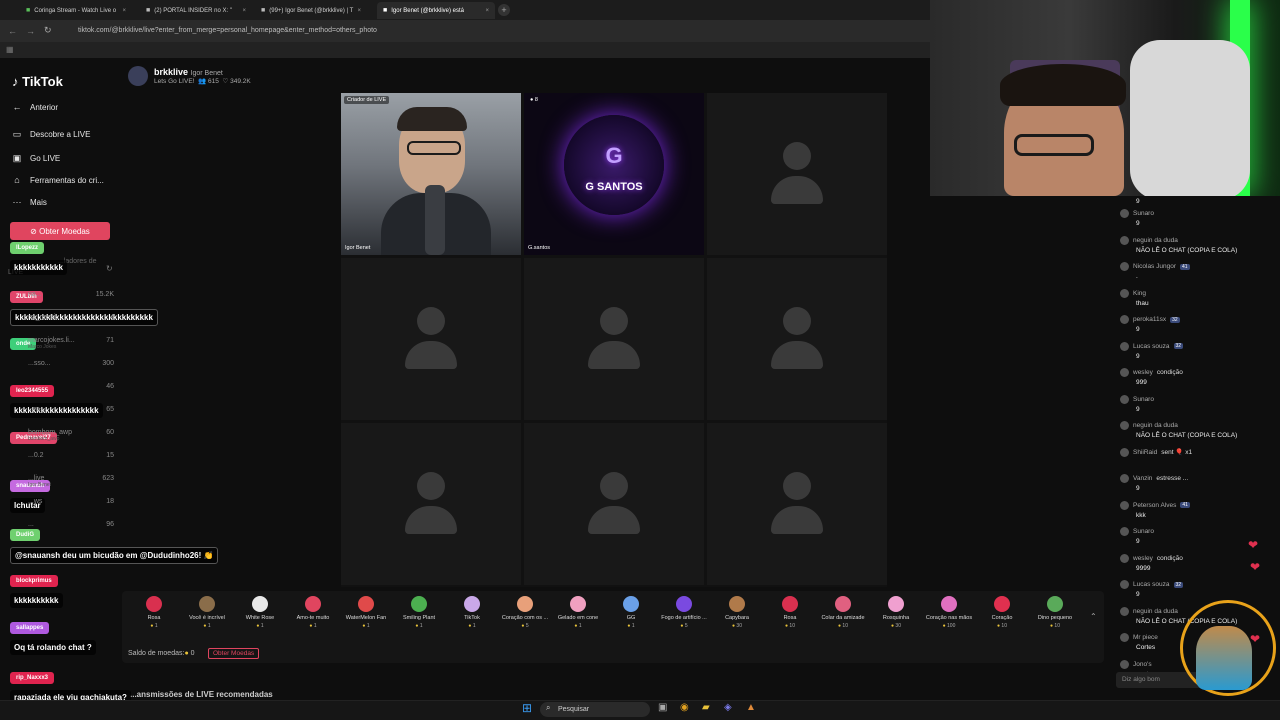 This screenshot has height=720, width=1280. What do you see at coordinates (63, 317) in the screenshot?
I see `recommended-row: na_metri... 4` at bounding box center [63, 317].